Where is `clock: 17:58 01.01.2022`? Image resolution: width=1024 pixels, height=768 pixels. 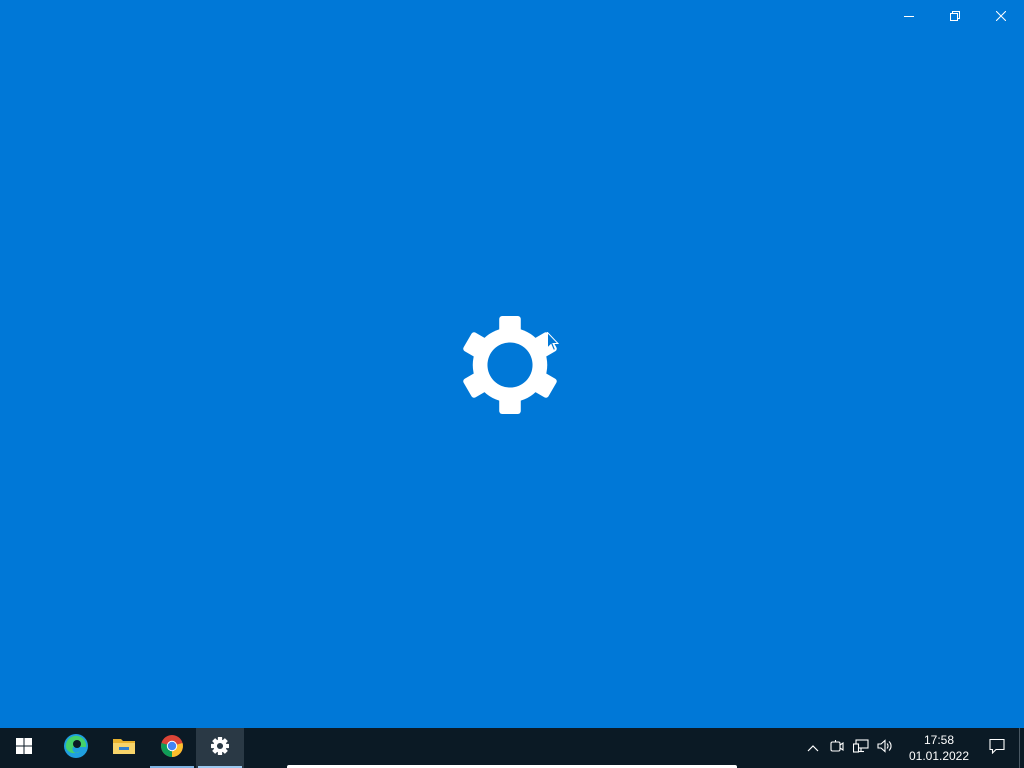 clock: 17:58 01.01.2022 is located at coordinates (939, 748).